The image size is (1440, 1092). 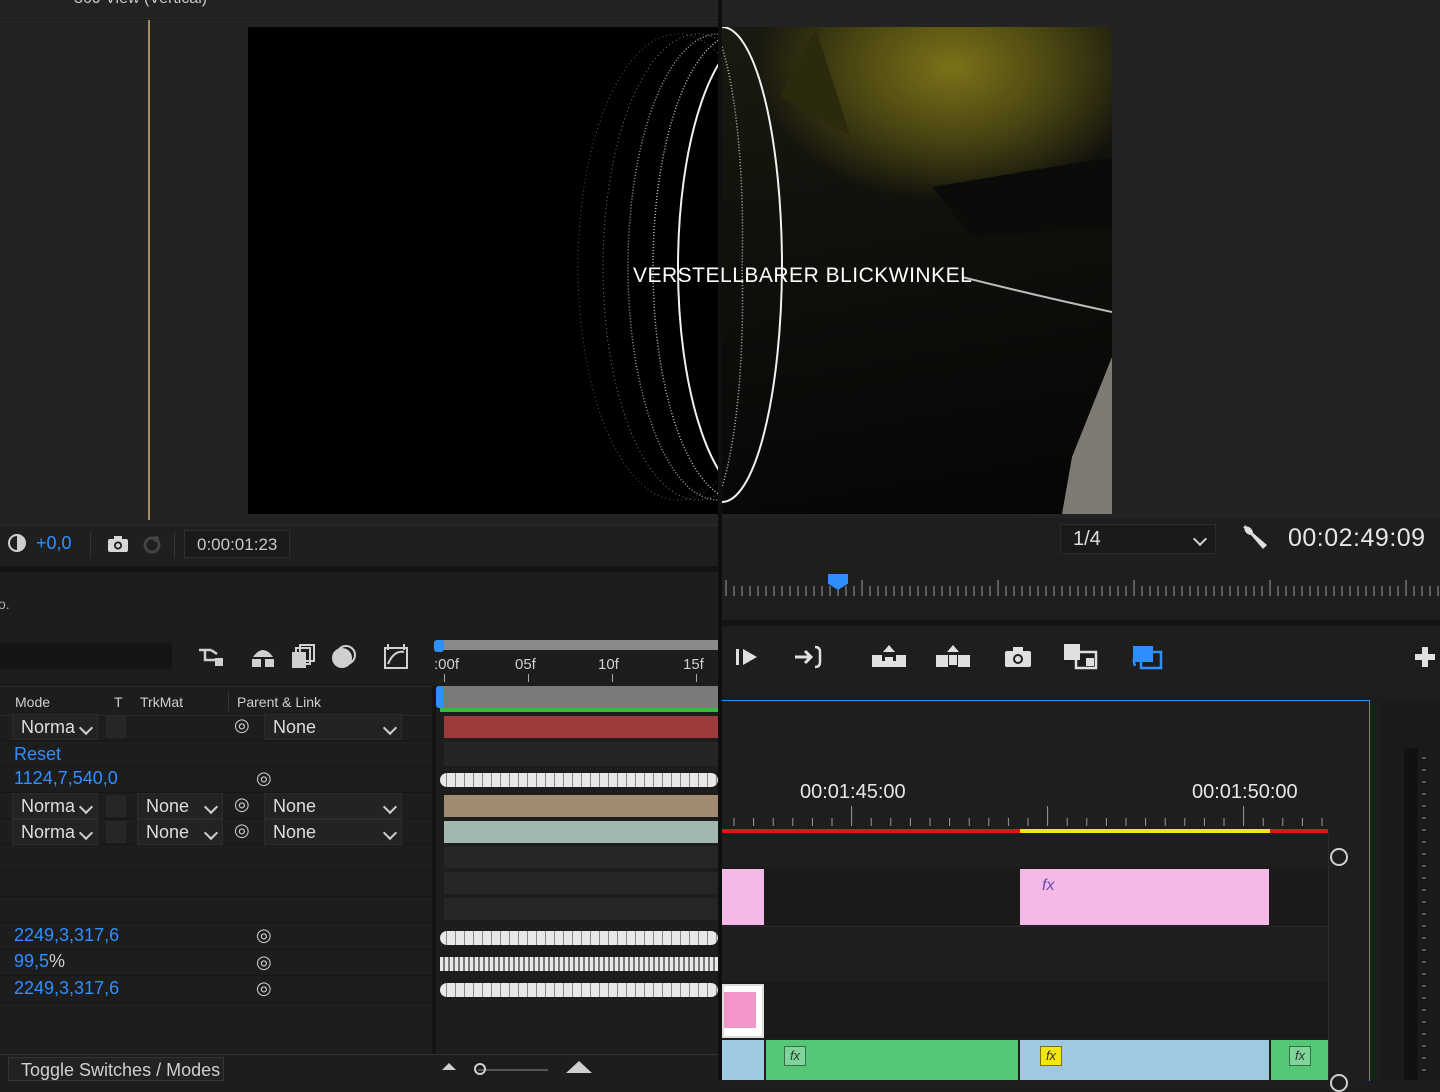 What do you see at coordinates (303, 657) in the screenshot?
I see `frame-blending-icon` at bounding box center [303, 657].